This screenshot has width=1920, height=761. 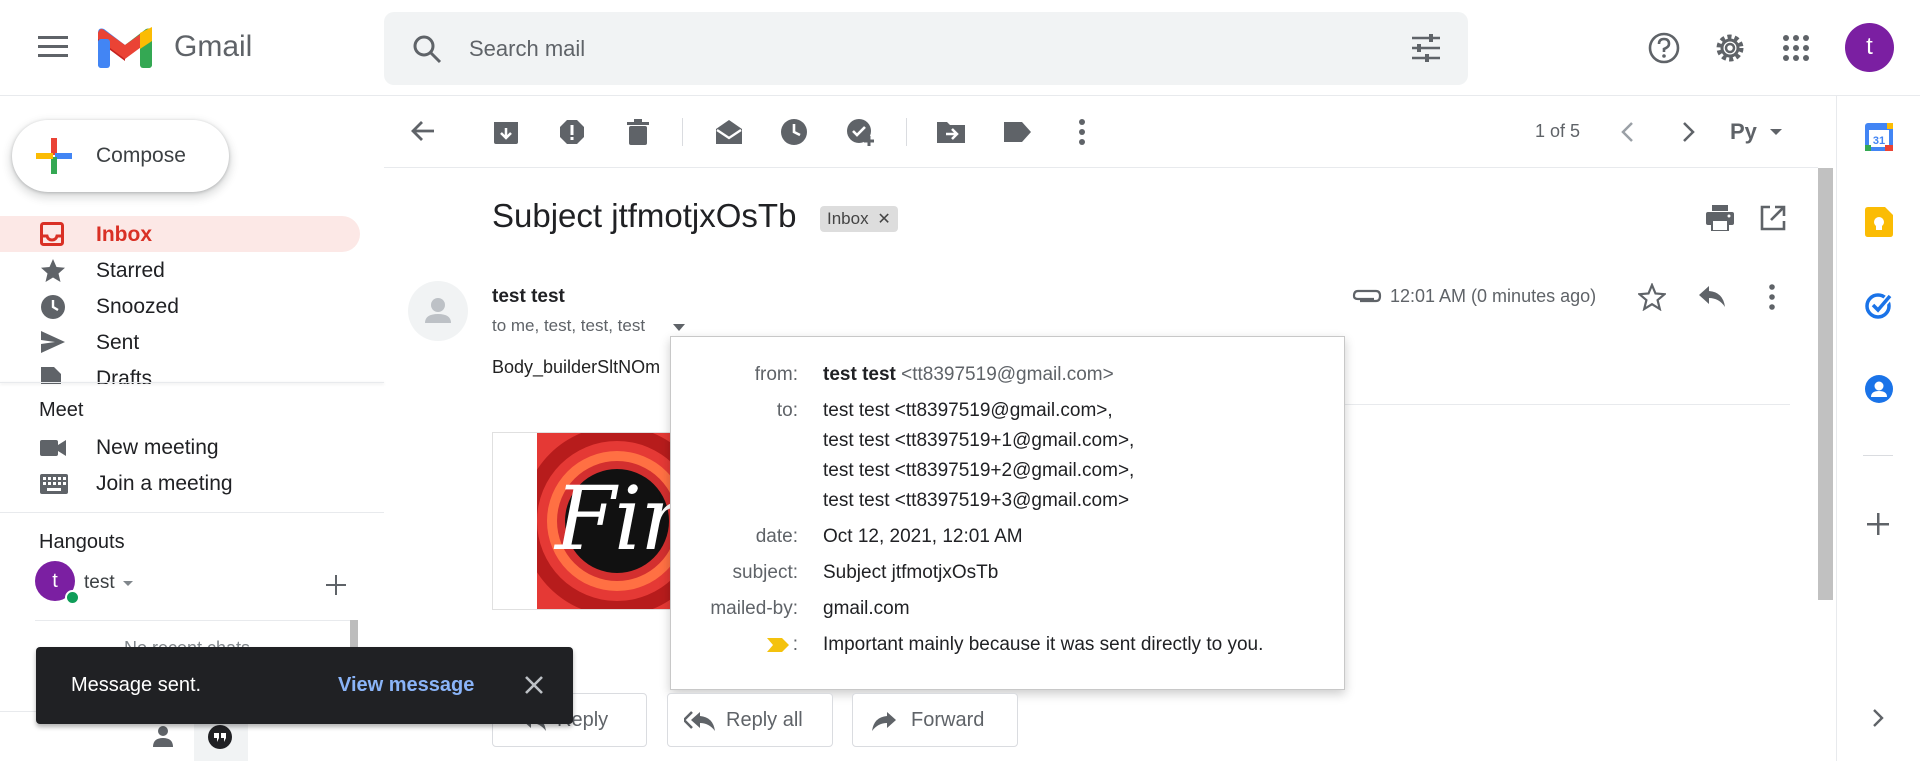 What do you see at coordinates (679, 327) in the screenshot?
I see `show-details-chevron-icon` at bounding box center [679, 327].